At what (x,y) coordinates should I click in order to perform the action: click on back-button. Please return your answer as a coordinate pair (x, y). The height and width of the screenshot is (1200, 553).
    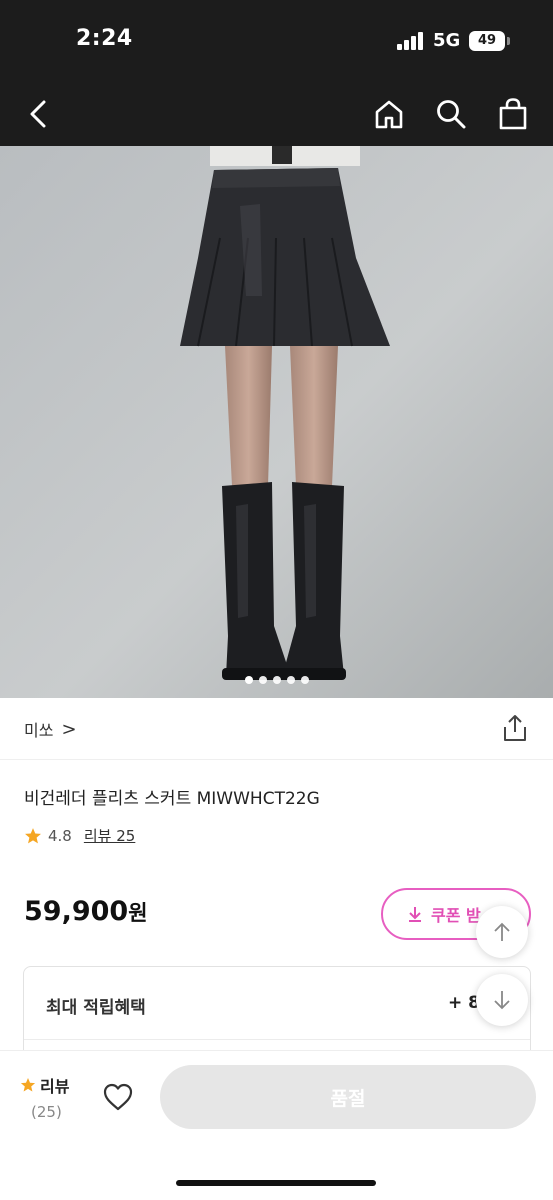
    Looking at the image, I should click on (38, 114).